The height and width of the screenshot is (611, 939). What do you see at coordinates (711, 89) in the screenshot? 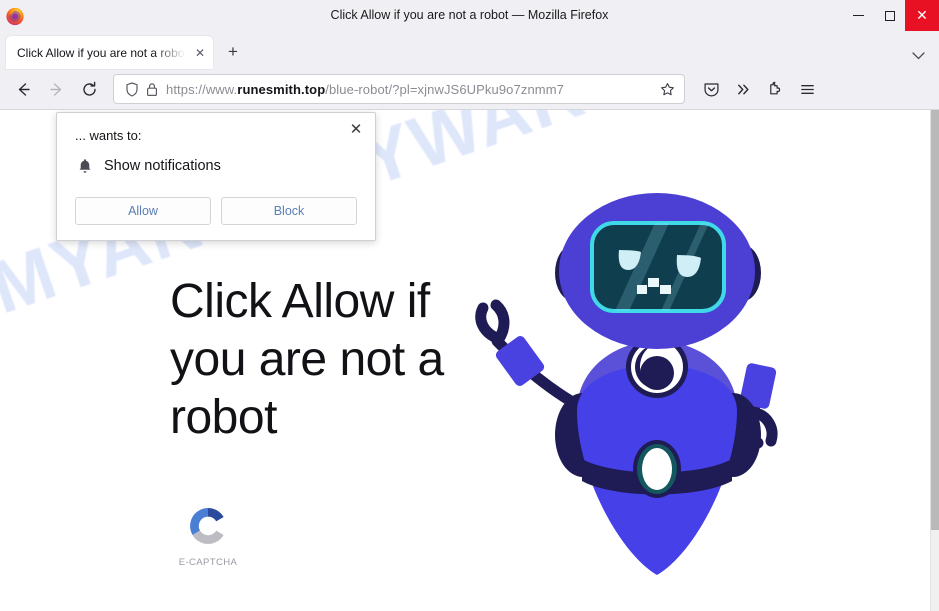
I see `pocket-save-icon` at bounding box center [711, 89].